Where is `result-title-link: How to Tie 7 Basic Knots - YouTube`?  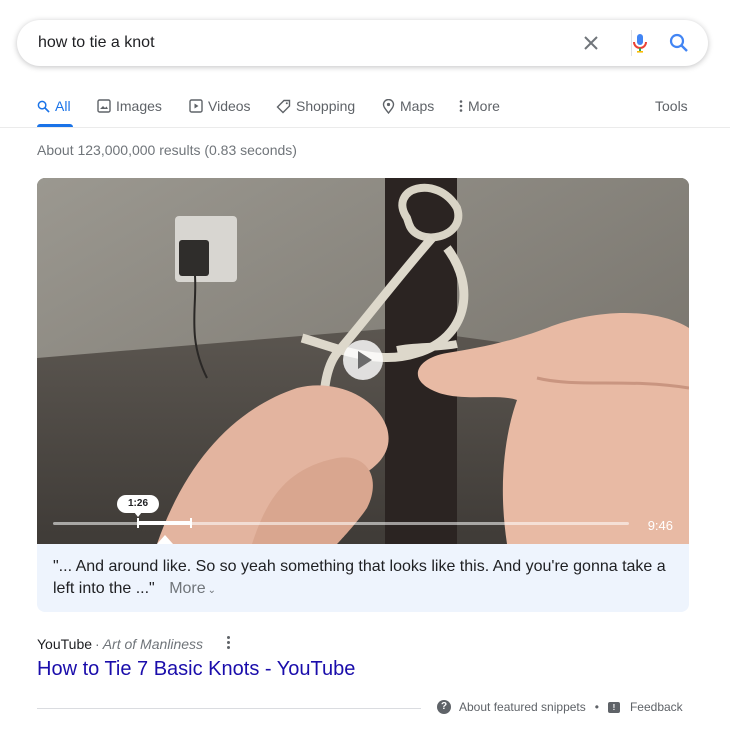 result-title-link: How to Tie 7 Basic Knots - YouTube is located at coordinates (196, 669).